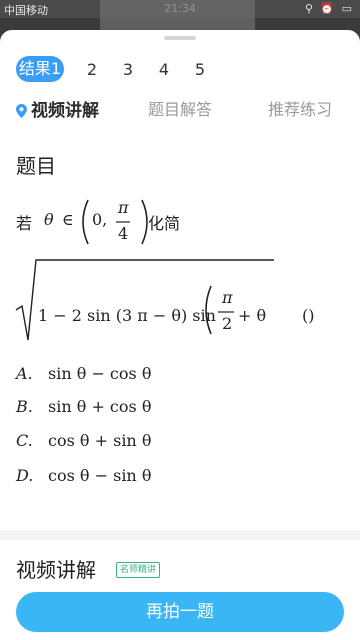  I want to click on q-theta: θ, so click(49, 219).